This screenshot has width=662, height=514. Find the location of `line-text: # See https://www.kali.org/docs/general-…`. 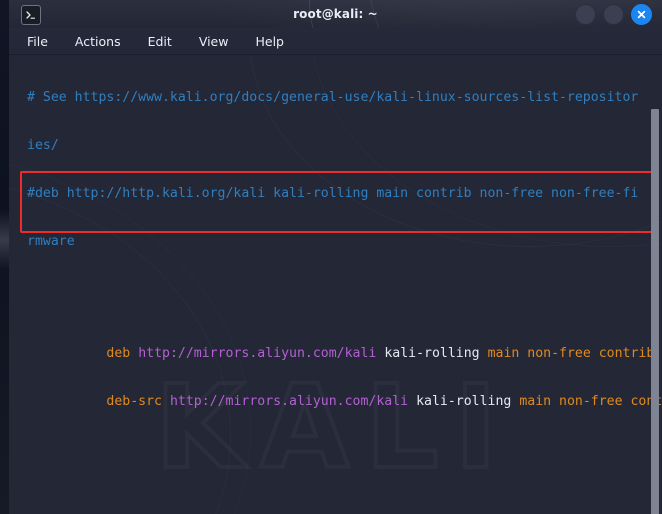

line-text: # See https://www.kali.org/docs/general-… is located at coordinates (333, 97).